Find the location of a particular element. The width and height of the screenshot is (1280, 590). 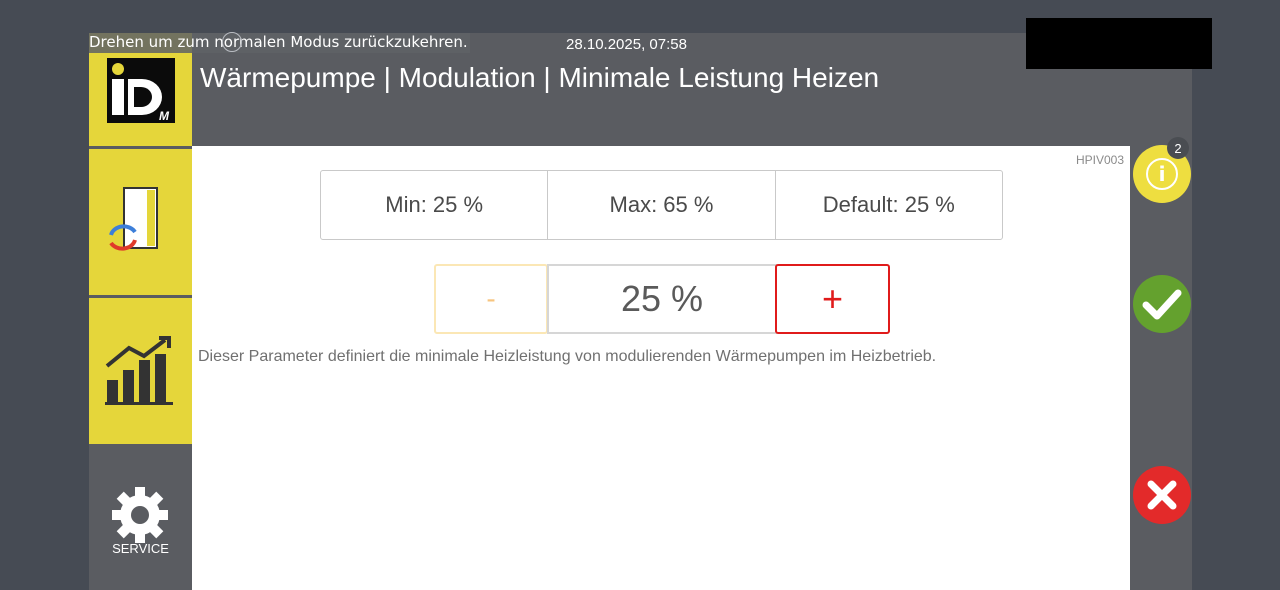

checkmark-icon is located at coordinates (1162, 304).